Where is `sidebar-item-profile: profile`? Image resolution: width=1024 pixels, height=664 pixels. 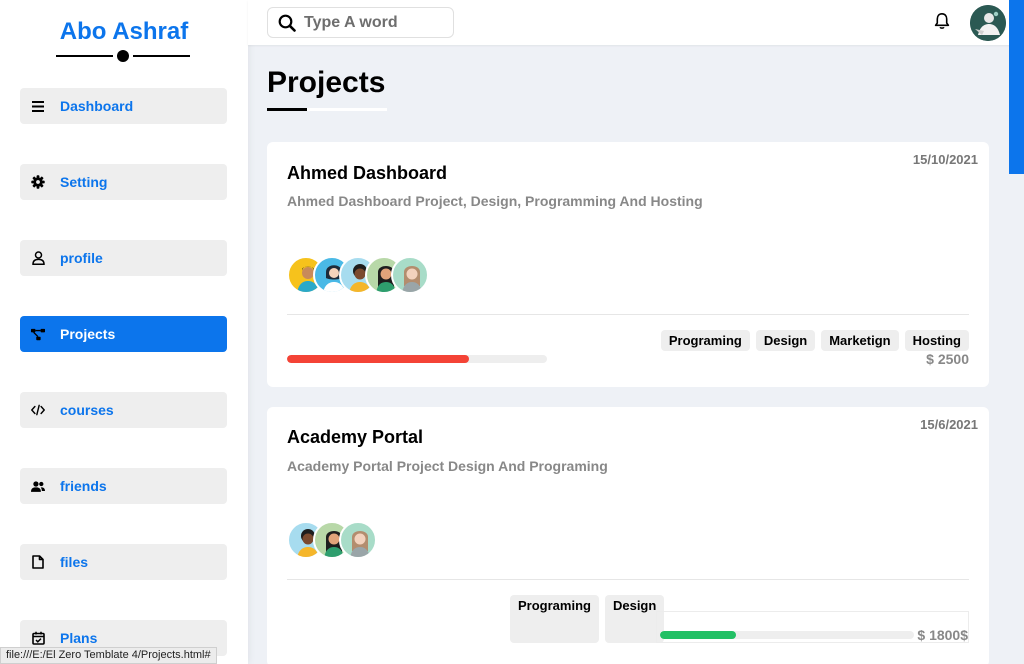
sidebar-item-profile: profile is located at coordinates (123, 258).